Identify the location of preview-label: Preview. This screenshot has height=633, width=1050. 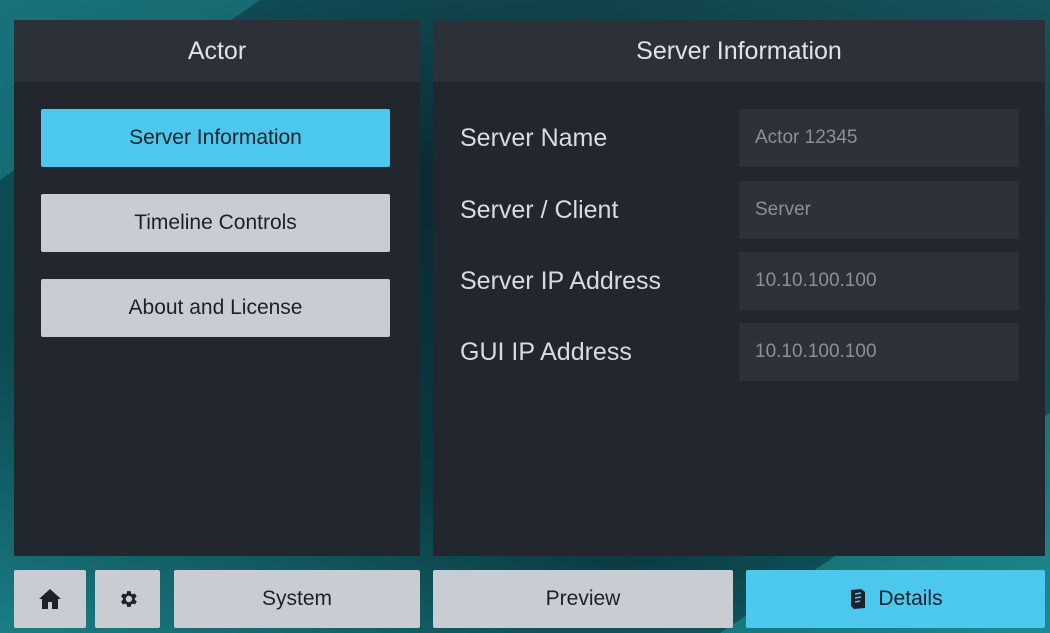
(583, 598).